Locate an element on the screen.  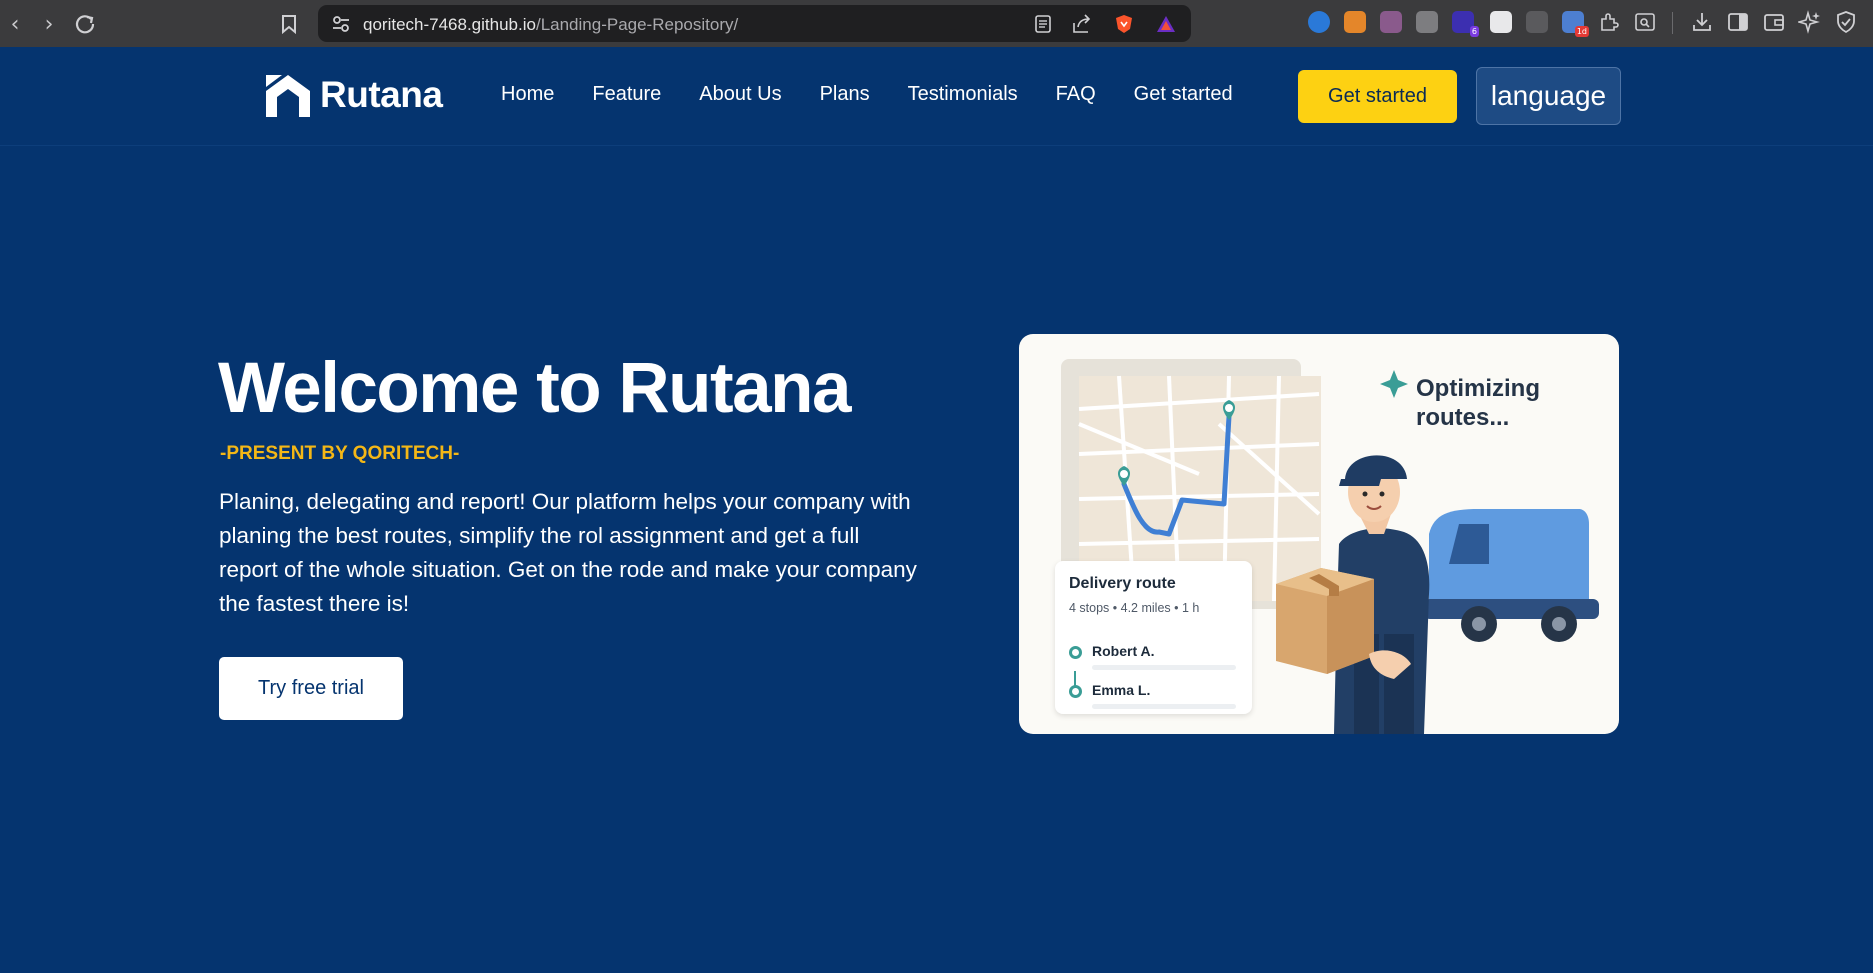
downloads-icon is located at coordinates (1702, 22).